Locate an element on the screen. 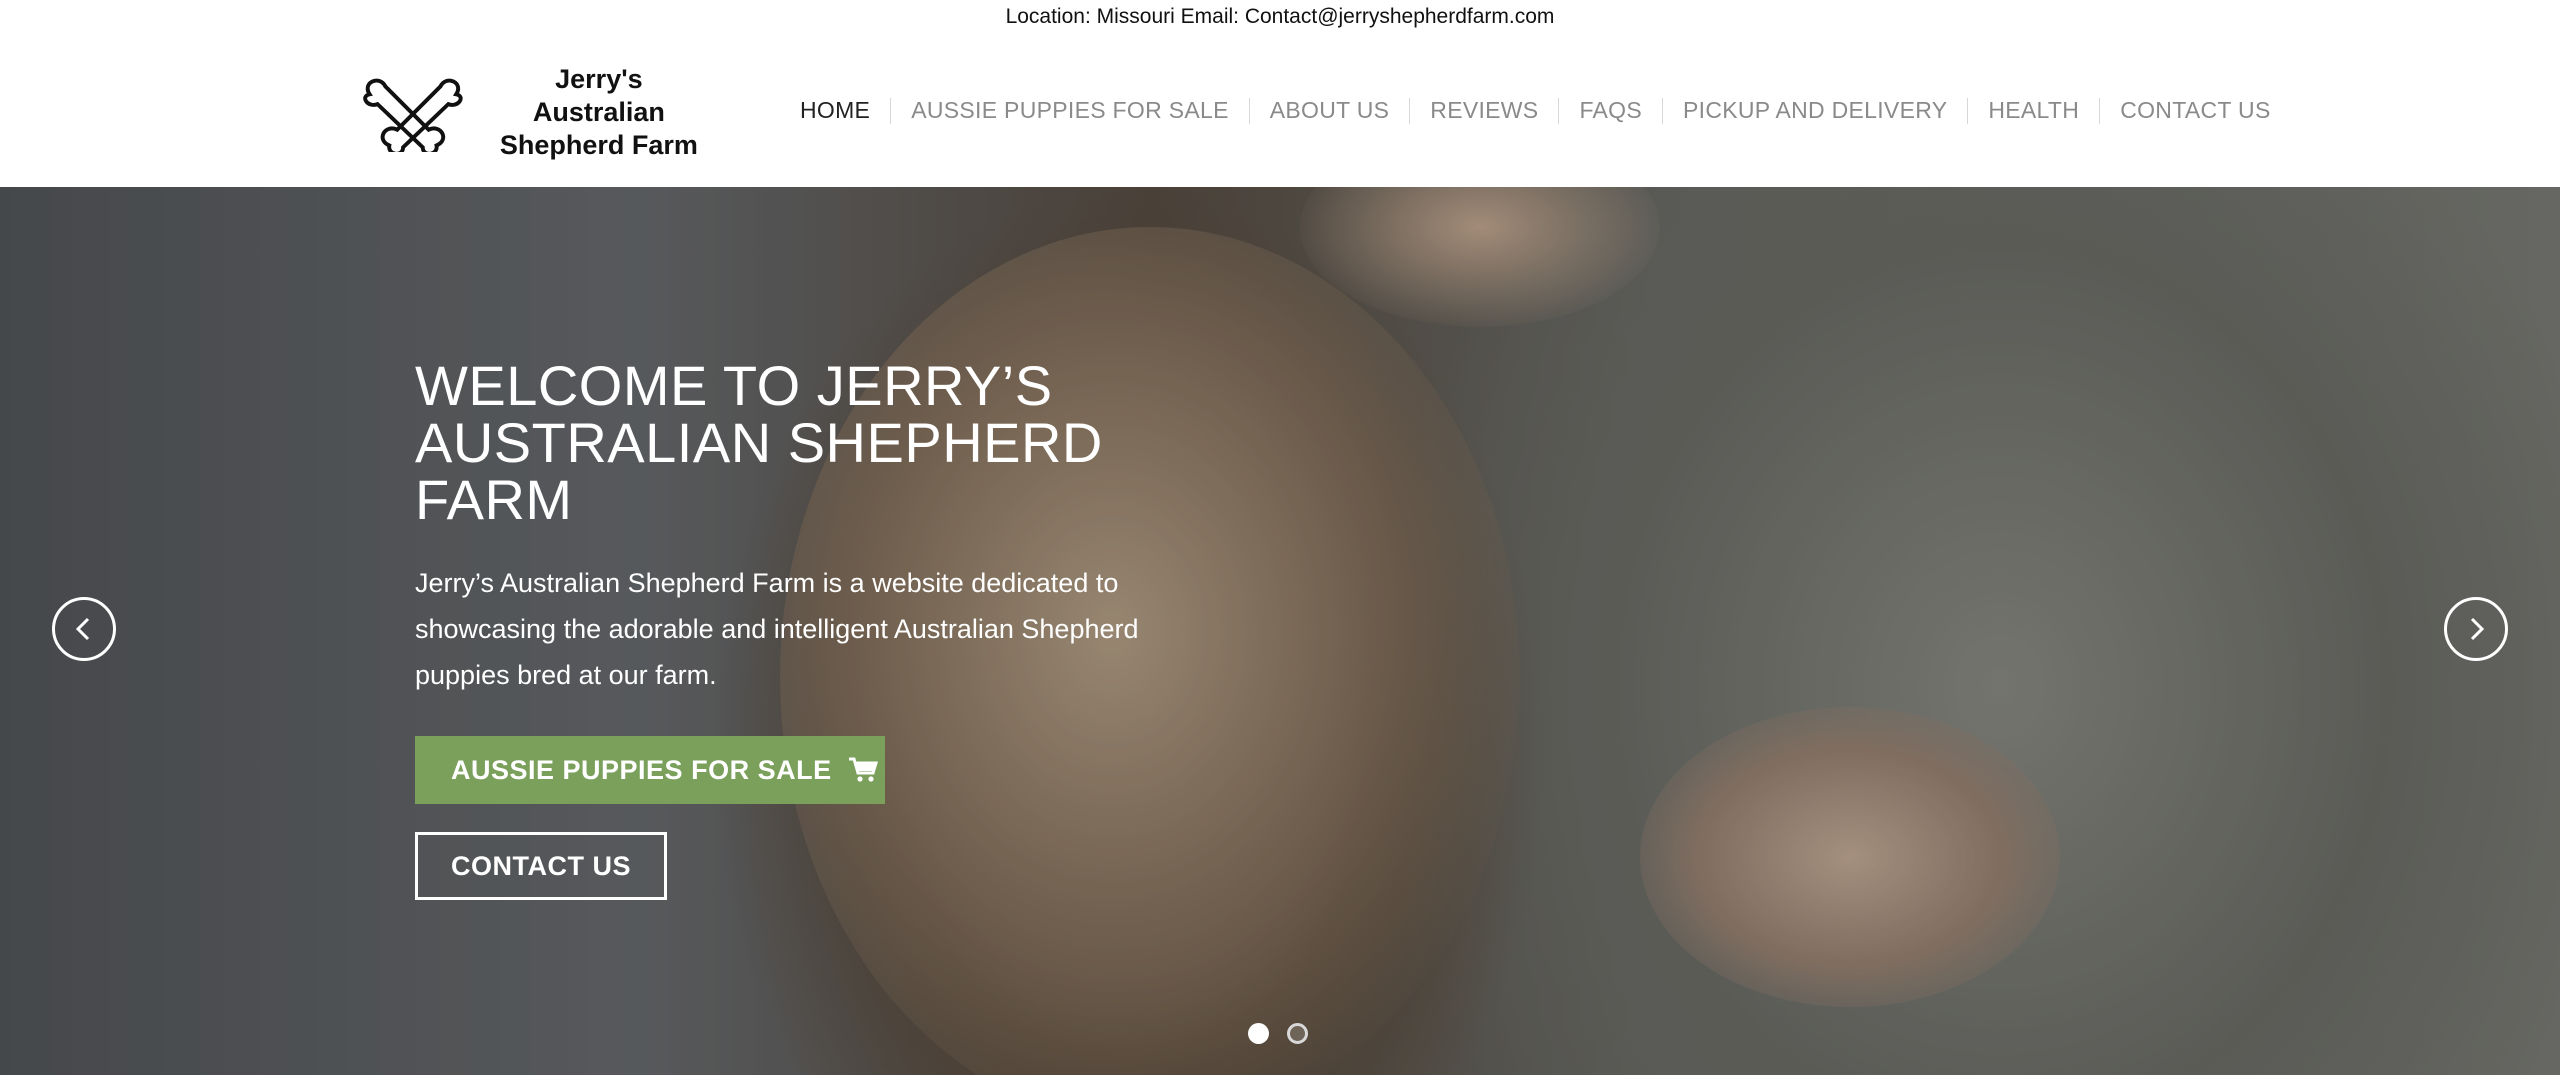 The image size is (2560, 1086). nav-label: AUSSIE PUPPIES FOR SALE is located at coordinates (1070, 110).